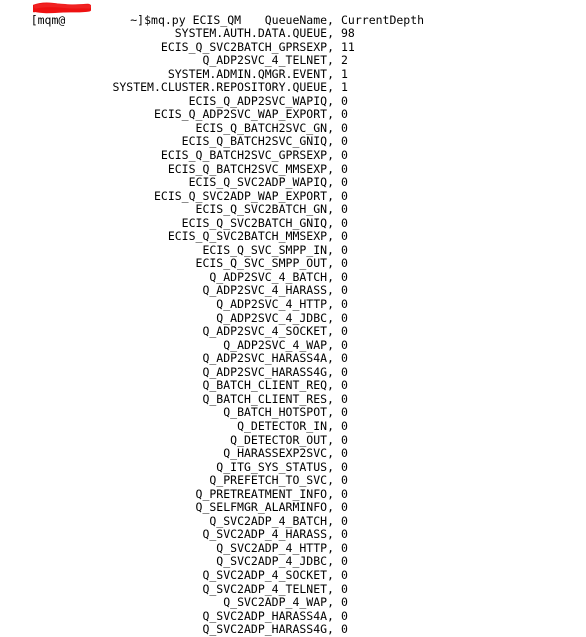 This screenshot has width=586, height=637. What do you see at coordinates (264, 507) in the screenshot?
I see `queue-name-cell: Q_SELFMGR_ALARMINFO,` at bounding box center [264, 507].